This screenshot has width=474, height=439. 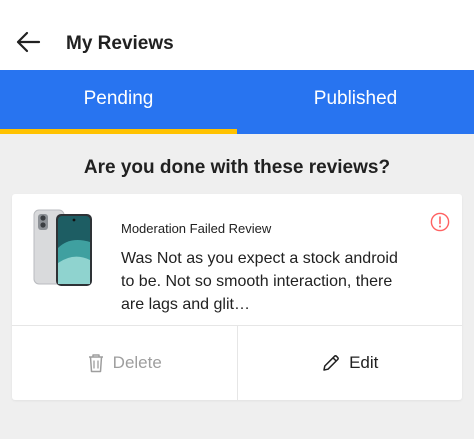 I want to click on tab-pending: Pending, so click(x=118, y=102).